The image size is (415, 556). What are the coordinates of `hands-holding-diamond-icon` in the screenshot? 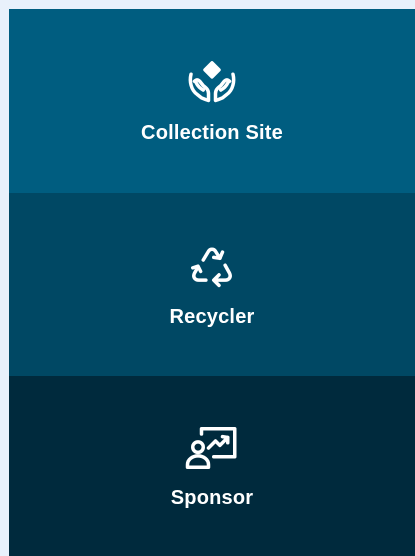 It's located at (212, 83).